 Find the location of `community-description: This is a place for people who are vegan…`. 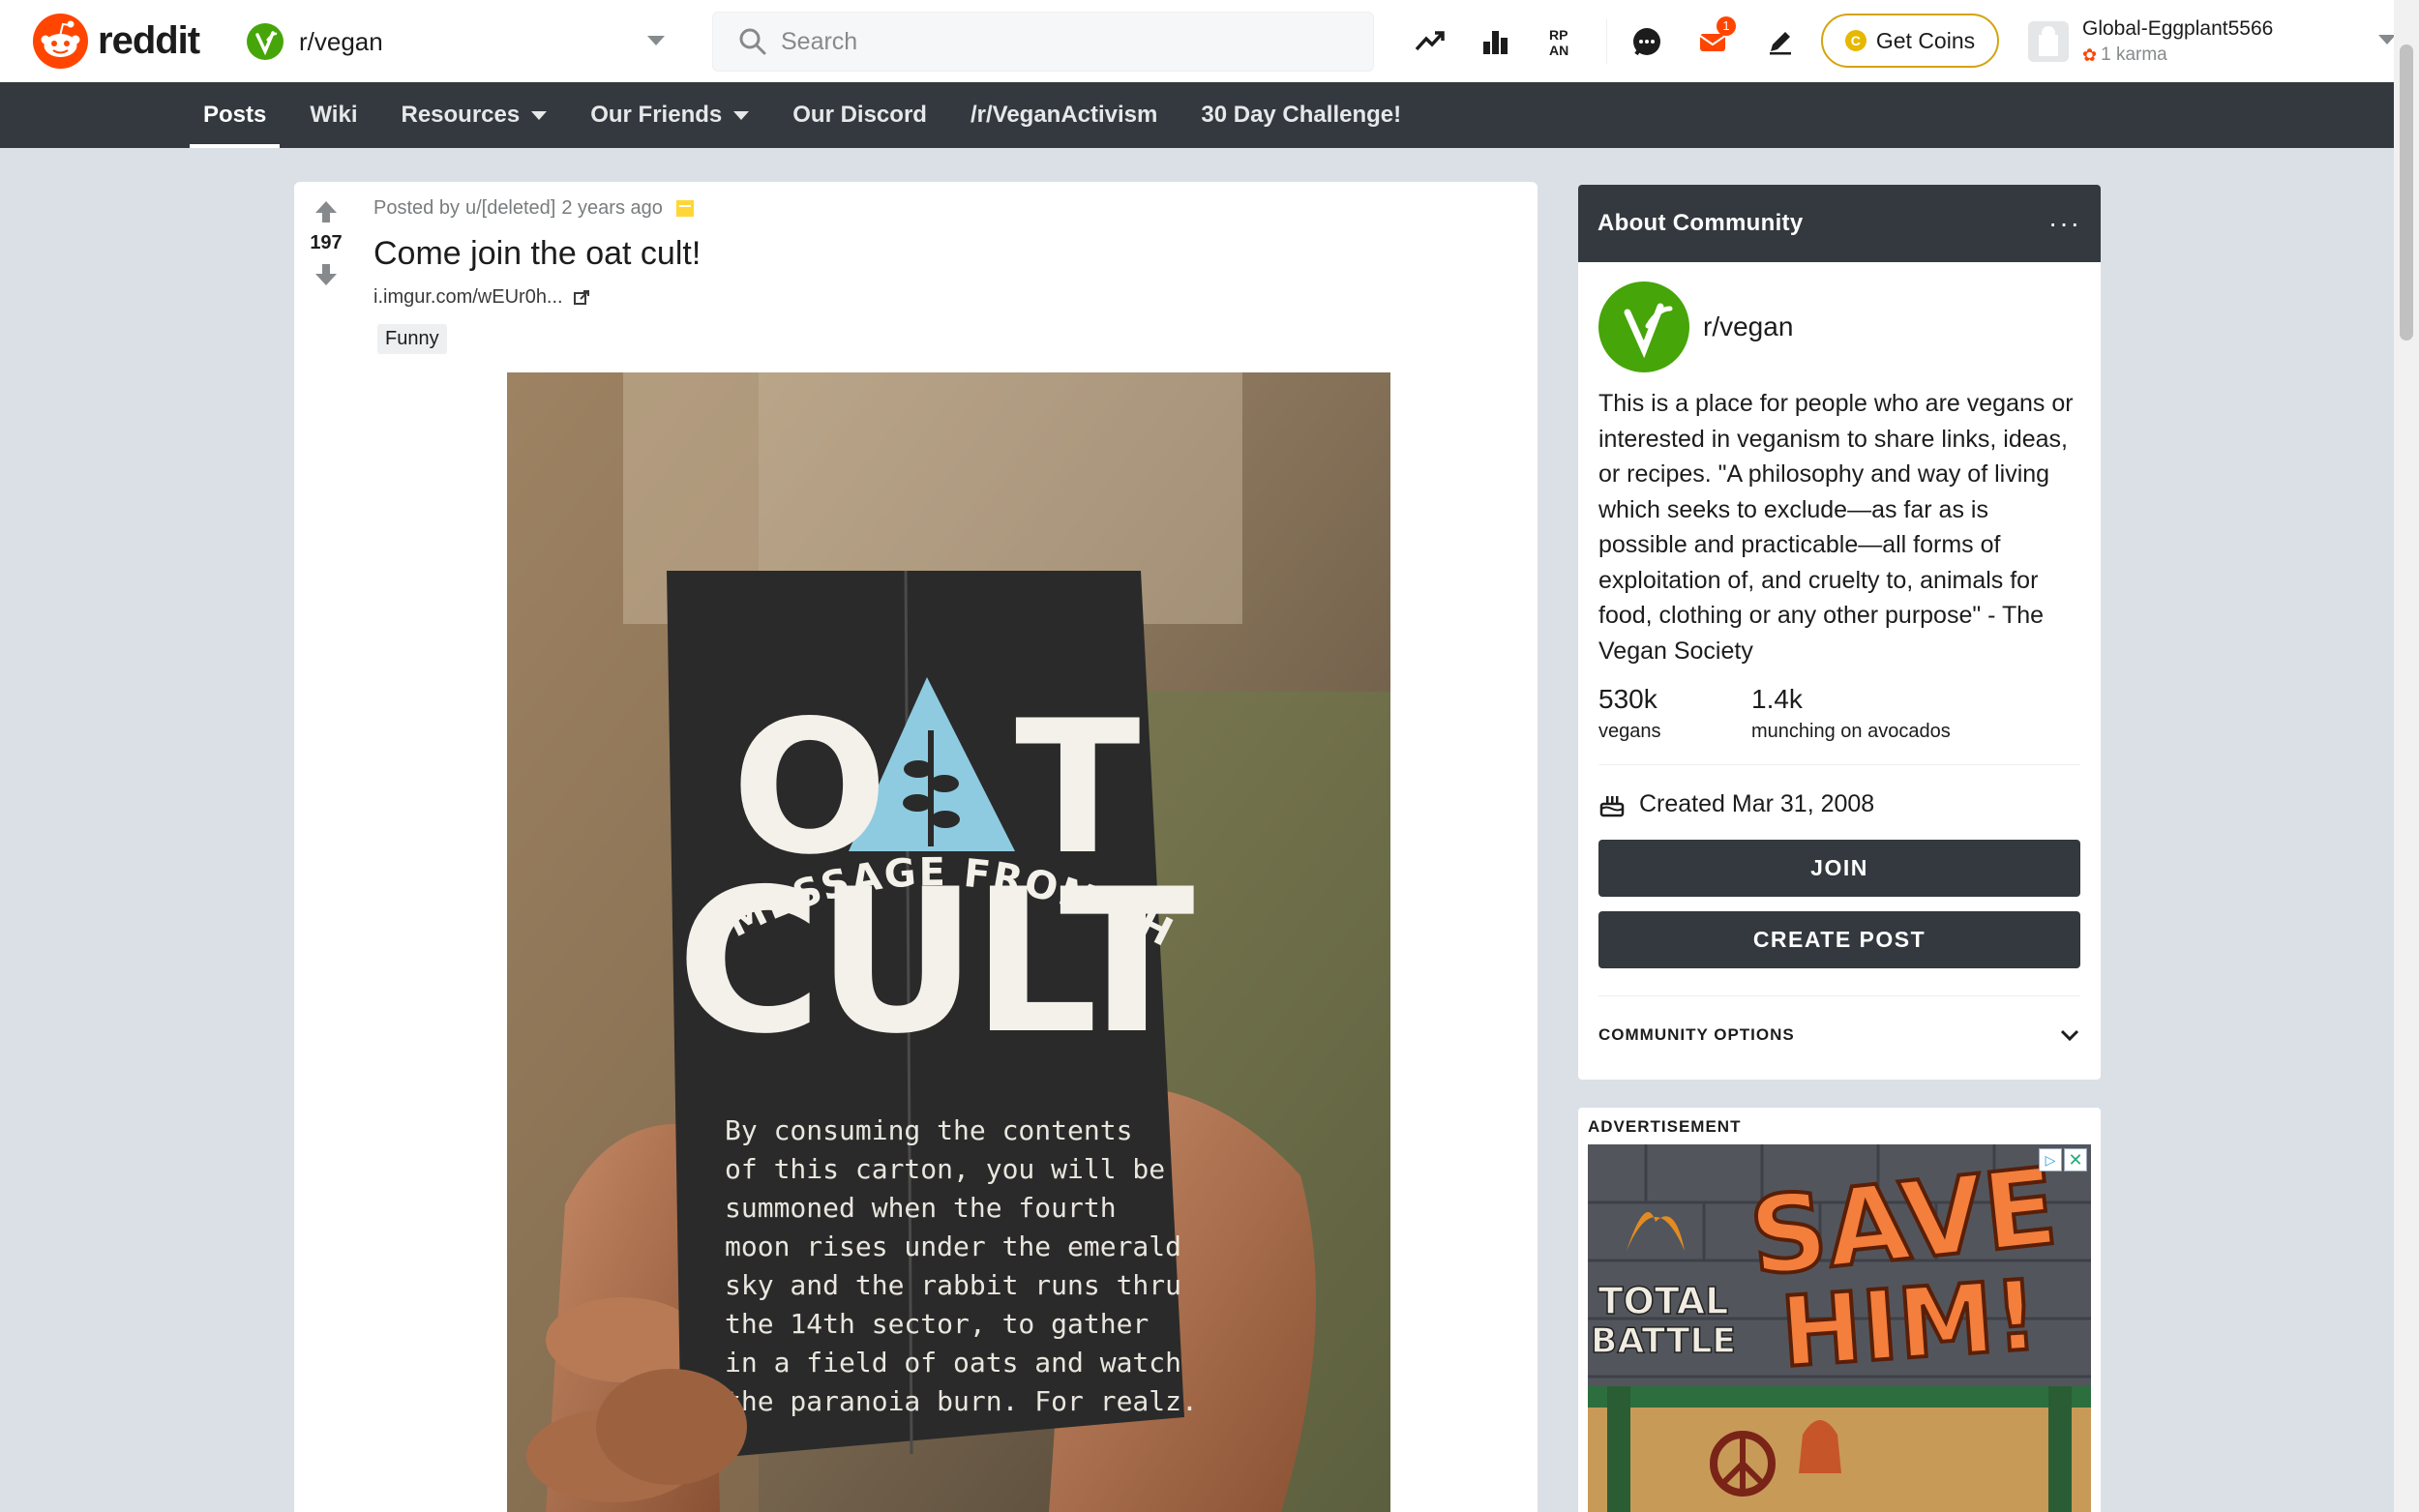

community-description: This is a place for people who are vegan… is located at coordinates (1836, 527).